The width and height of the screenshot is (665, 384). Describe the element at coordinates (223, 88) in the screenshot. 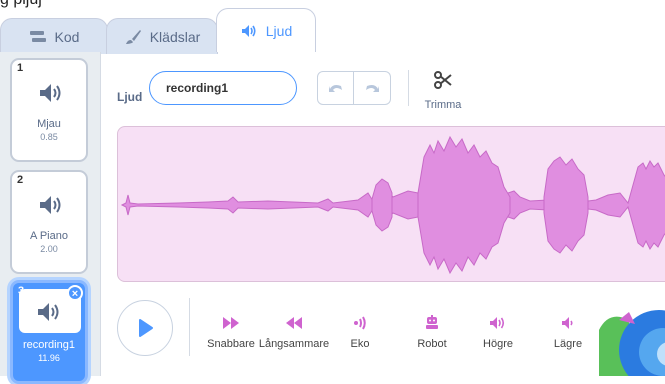

I see `sound-name-input` at that location.